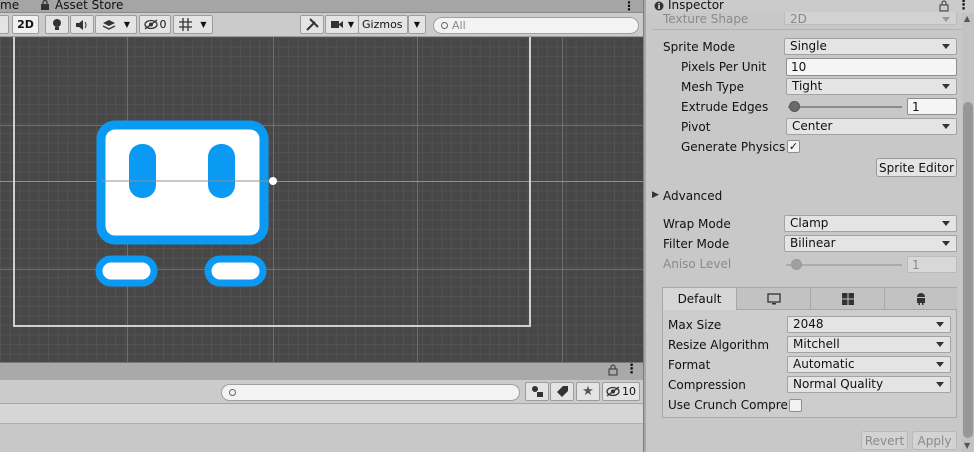  Describe the element at coordinates (370, 392) in the screenshot. I see `bottom-search-input` at that location.